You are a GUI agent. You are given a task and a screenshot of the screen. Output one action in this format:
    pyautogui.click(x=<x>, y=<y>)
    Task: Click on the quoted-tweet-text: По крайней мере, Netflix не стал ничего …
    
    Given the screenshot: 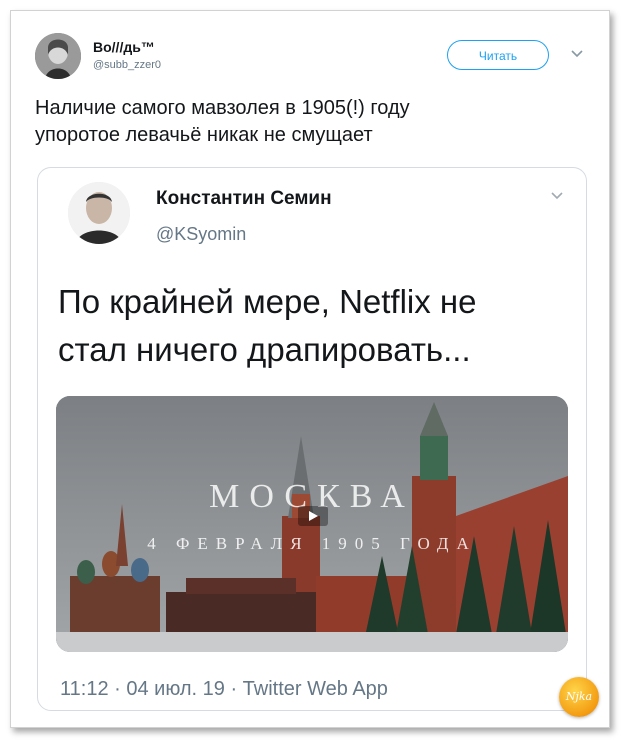 What is the action you would take?
    pyautogui.click(x=313, y=326)
    